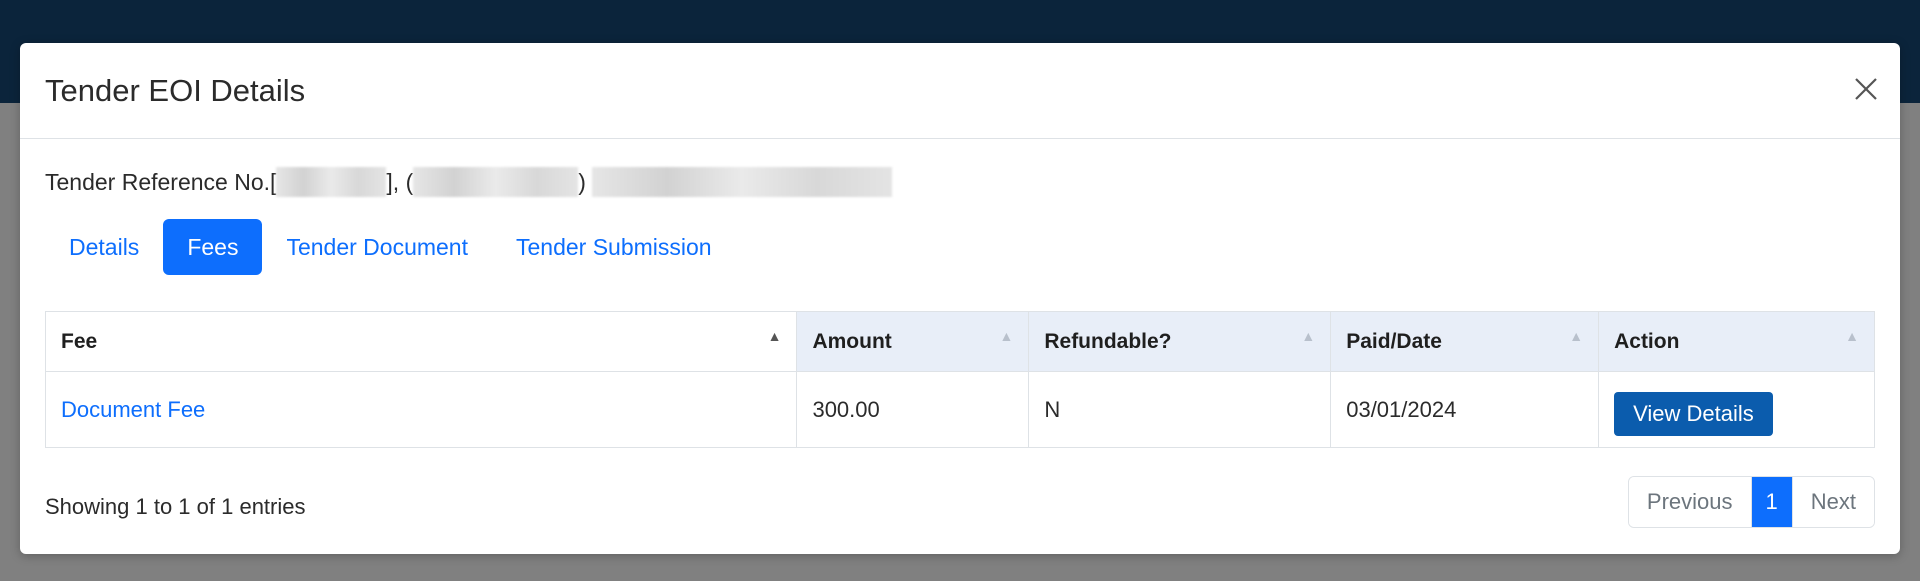 Image resolution: width=1920 pixels, height=581 pixels. I want to click on modal-title: Tender EOI Details, so click(175, 90).